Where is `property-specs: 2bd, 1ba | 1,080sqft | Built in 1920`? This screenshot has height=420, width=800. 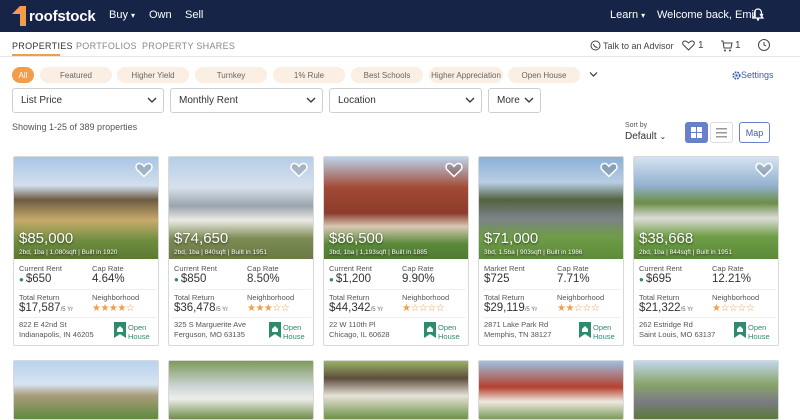 property-specs: 2bd, 1ba | 1,080sqft | Built in 1920 is located at coordinates (68, 252).